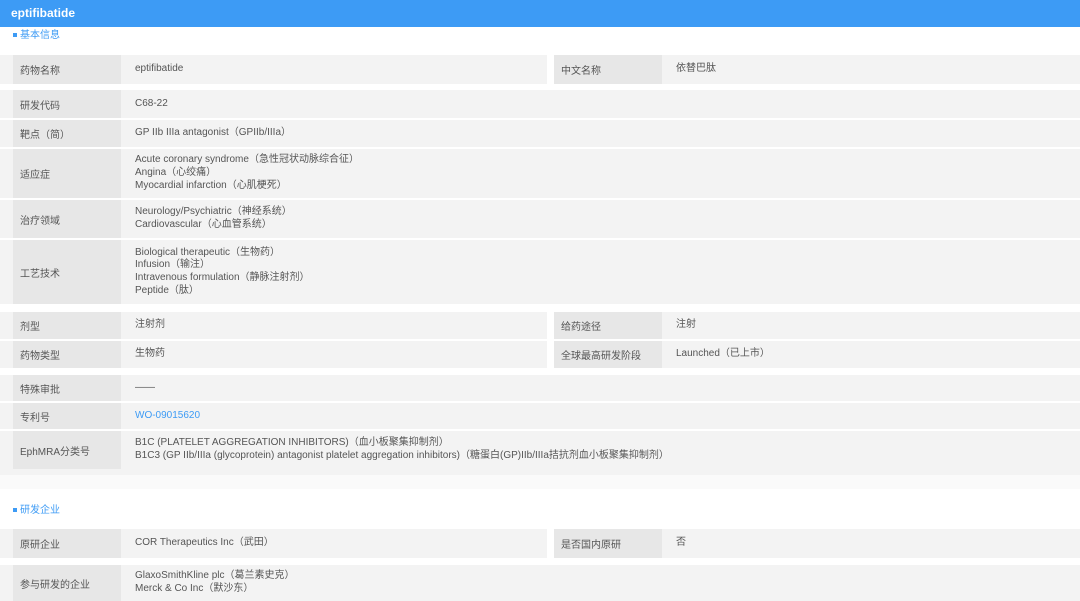 The image size is (1080, 601). What do you see at coordinates (67, 272) in the screenshot?
I see `field-label: 工艺技术` at bounding box center [67, 272].